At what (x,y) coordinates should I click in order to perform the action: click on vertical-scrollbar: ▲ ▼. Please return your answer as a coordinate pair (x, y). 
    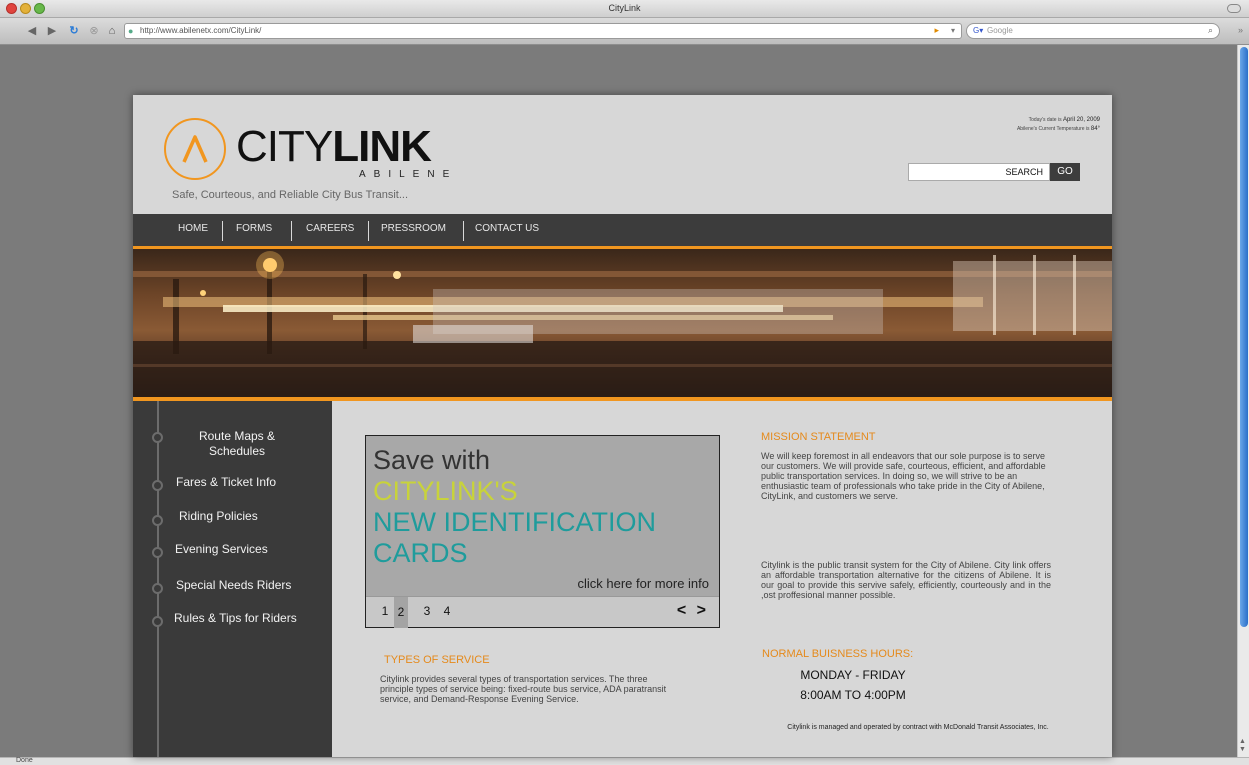
    Looking at the image, I should click on (1243, 401).